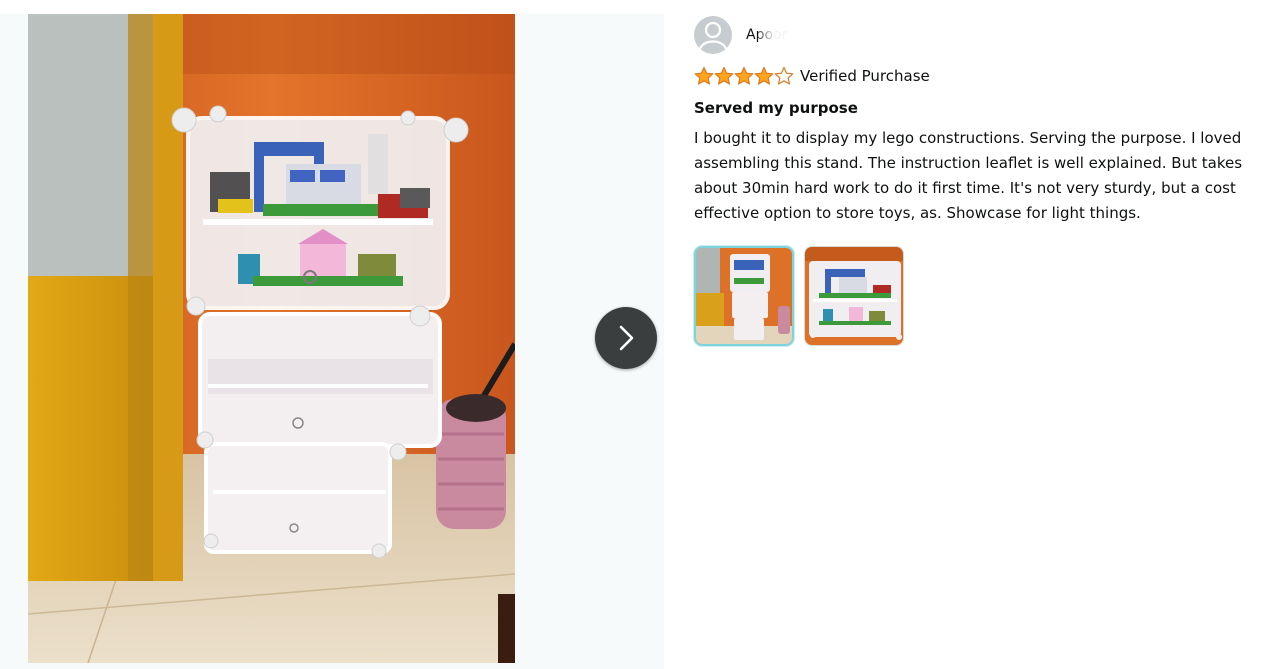 This screenshot has height=669, width=1278. What do you see at coordinates (984, 76) in the screenshot?
I see `rating-row: Verified Purchase` at bounding box center [984, 76].